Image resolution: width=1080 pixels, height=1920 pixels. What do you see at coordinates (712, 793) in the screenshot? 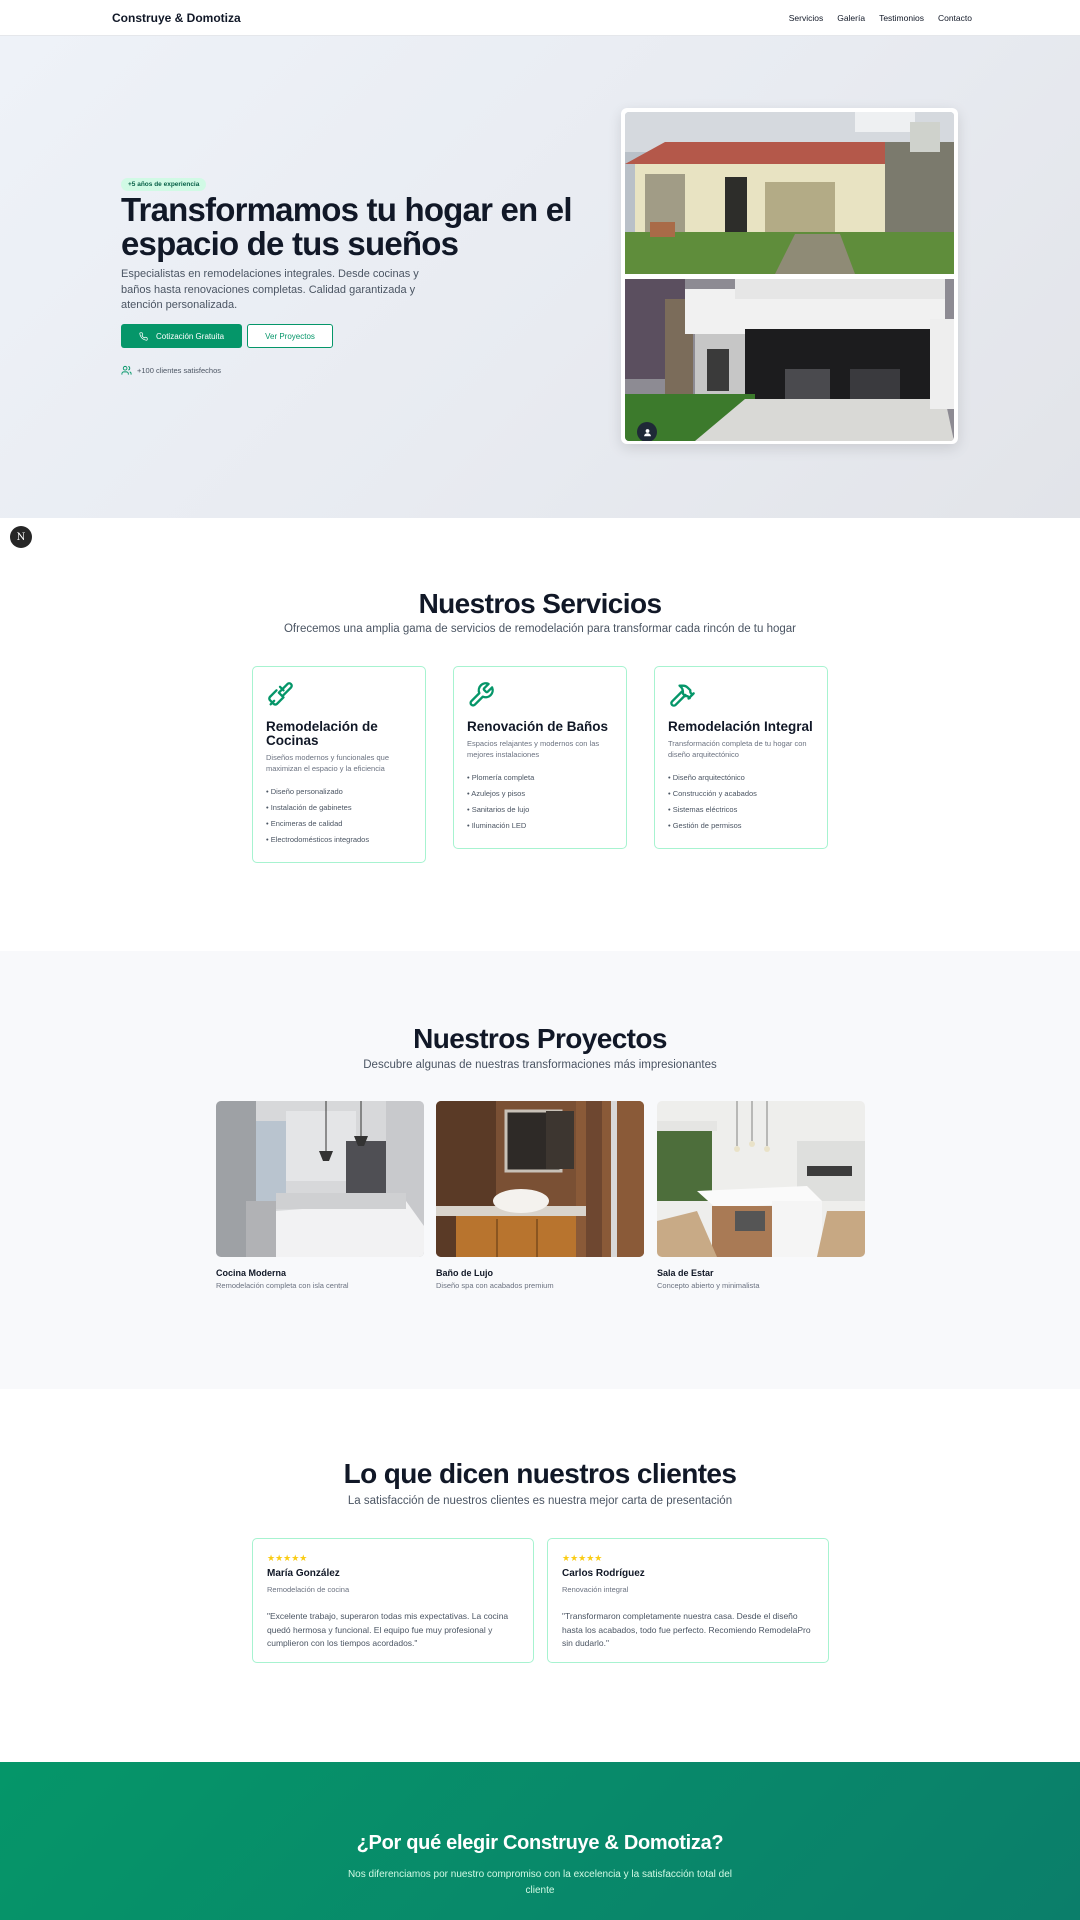
I see `service-feature: • Construcción y acabados` at bounding box center [712, 793].